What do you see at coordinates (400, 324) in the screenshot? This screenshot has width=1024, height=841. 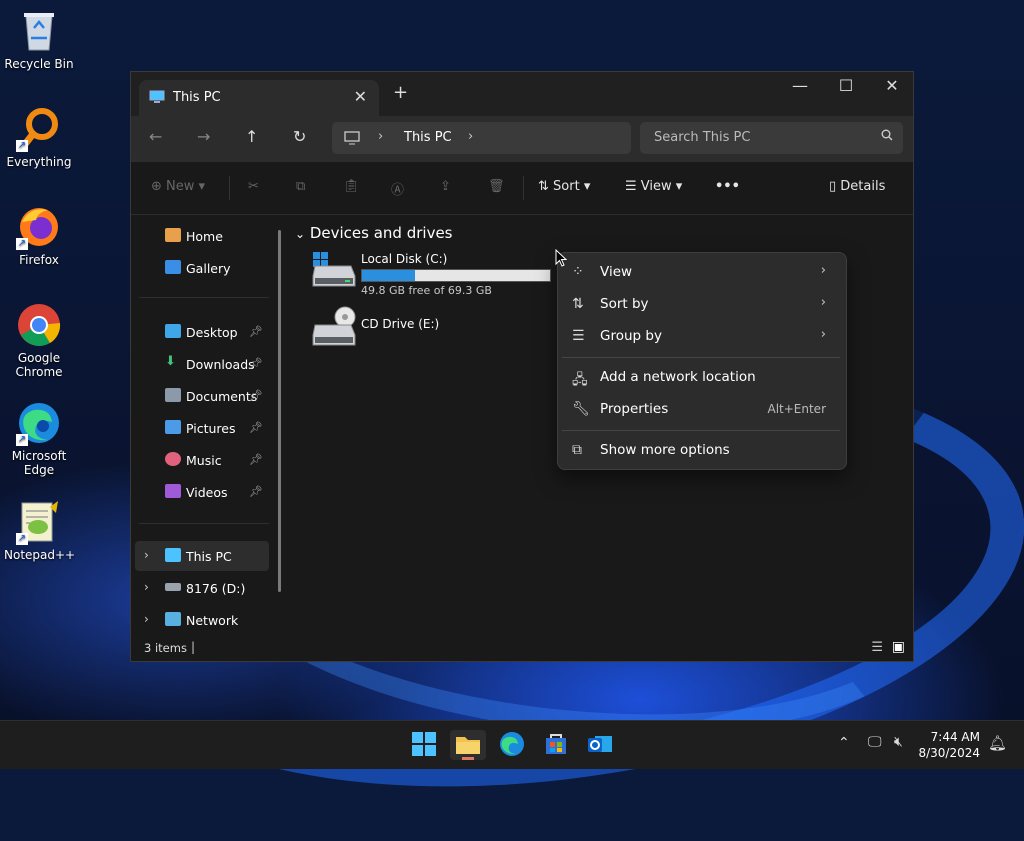 I see `drive-name: CD Drive (E:)` at bounding box center [400, 324].